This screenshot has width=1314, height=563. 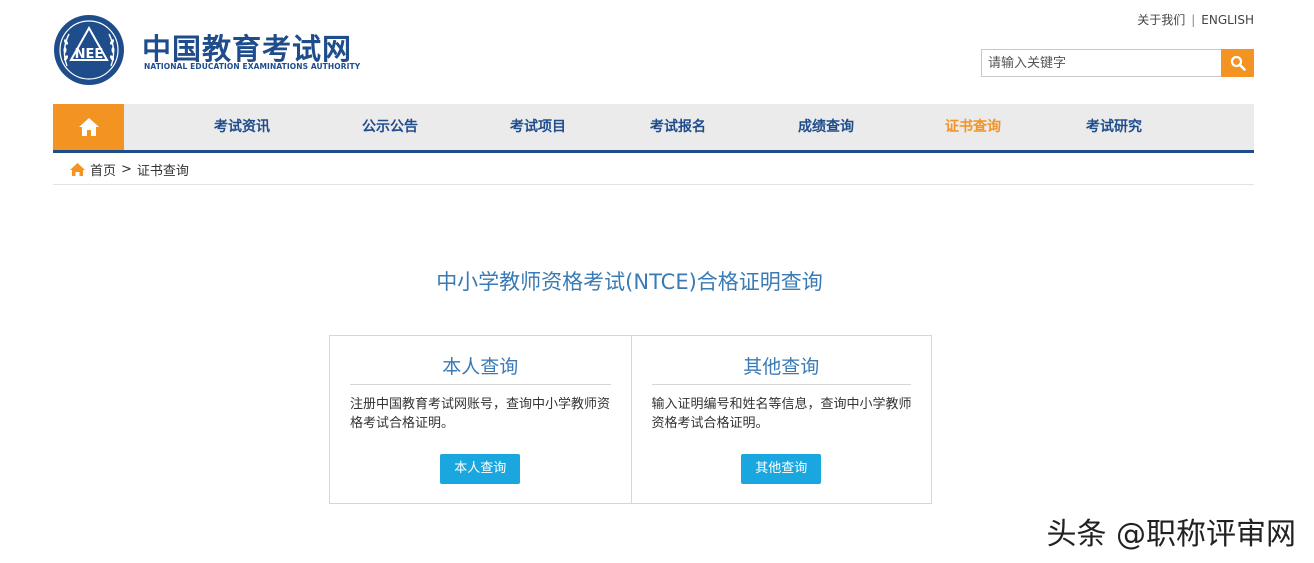 I want to click on nav-item-certificate-query: 证书查询, so click(x=973, y=127).